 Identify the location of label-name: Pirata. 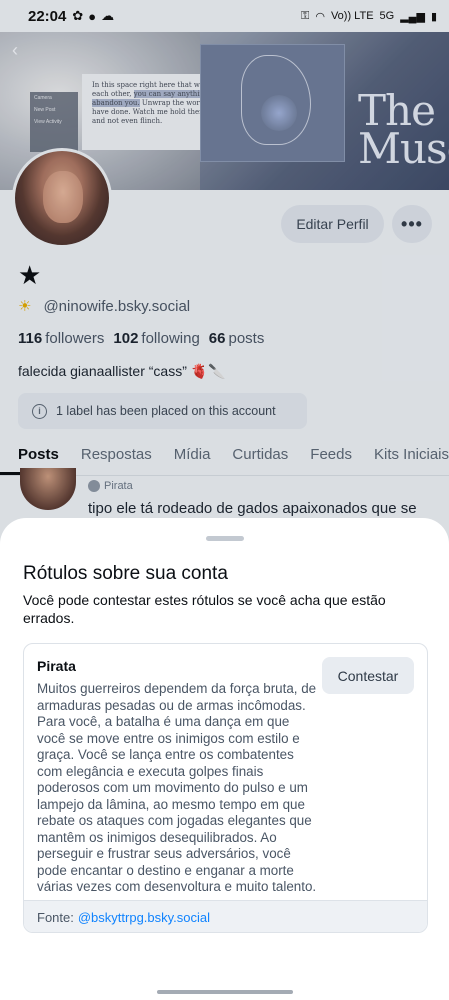
(56, 666).